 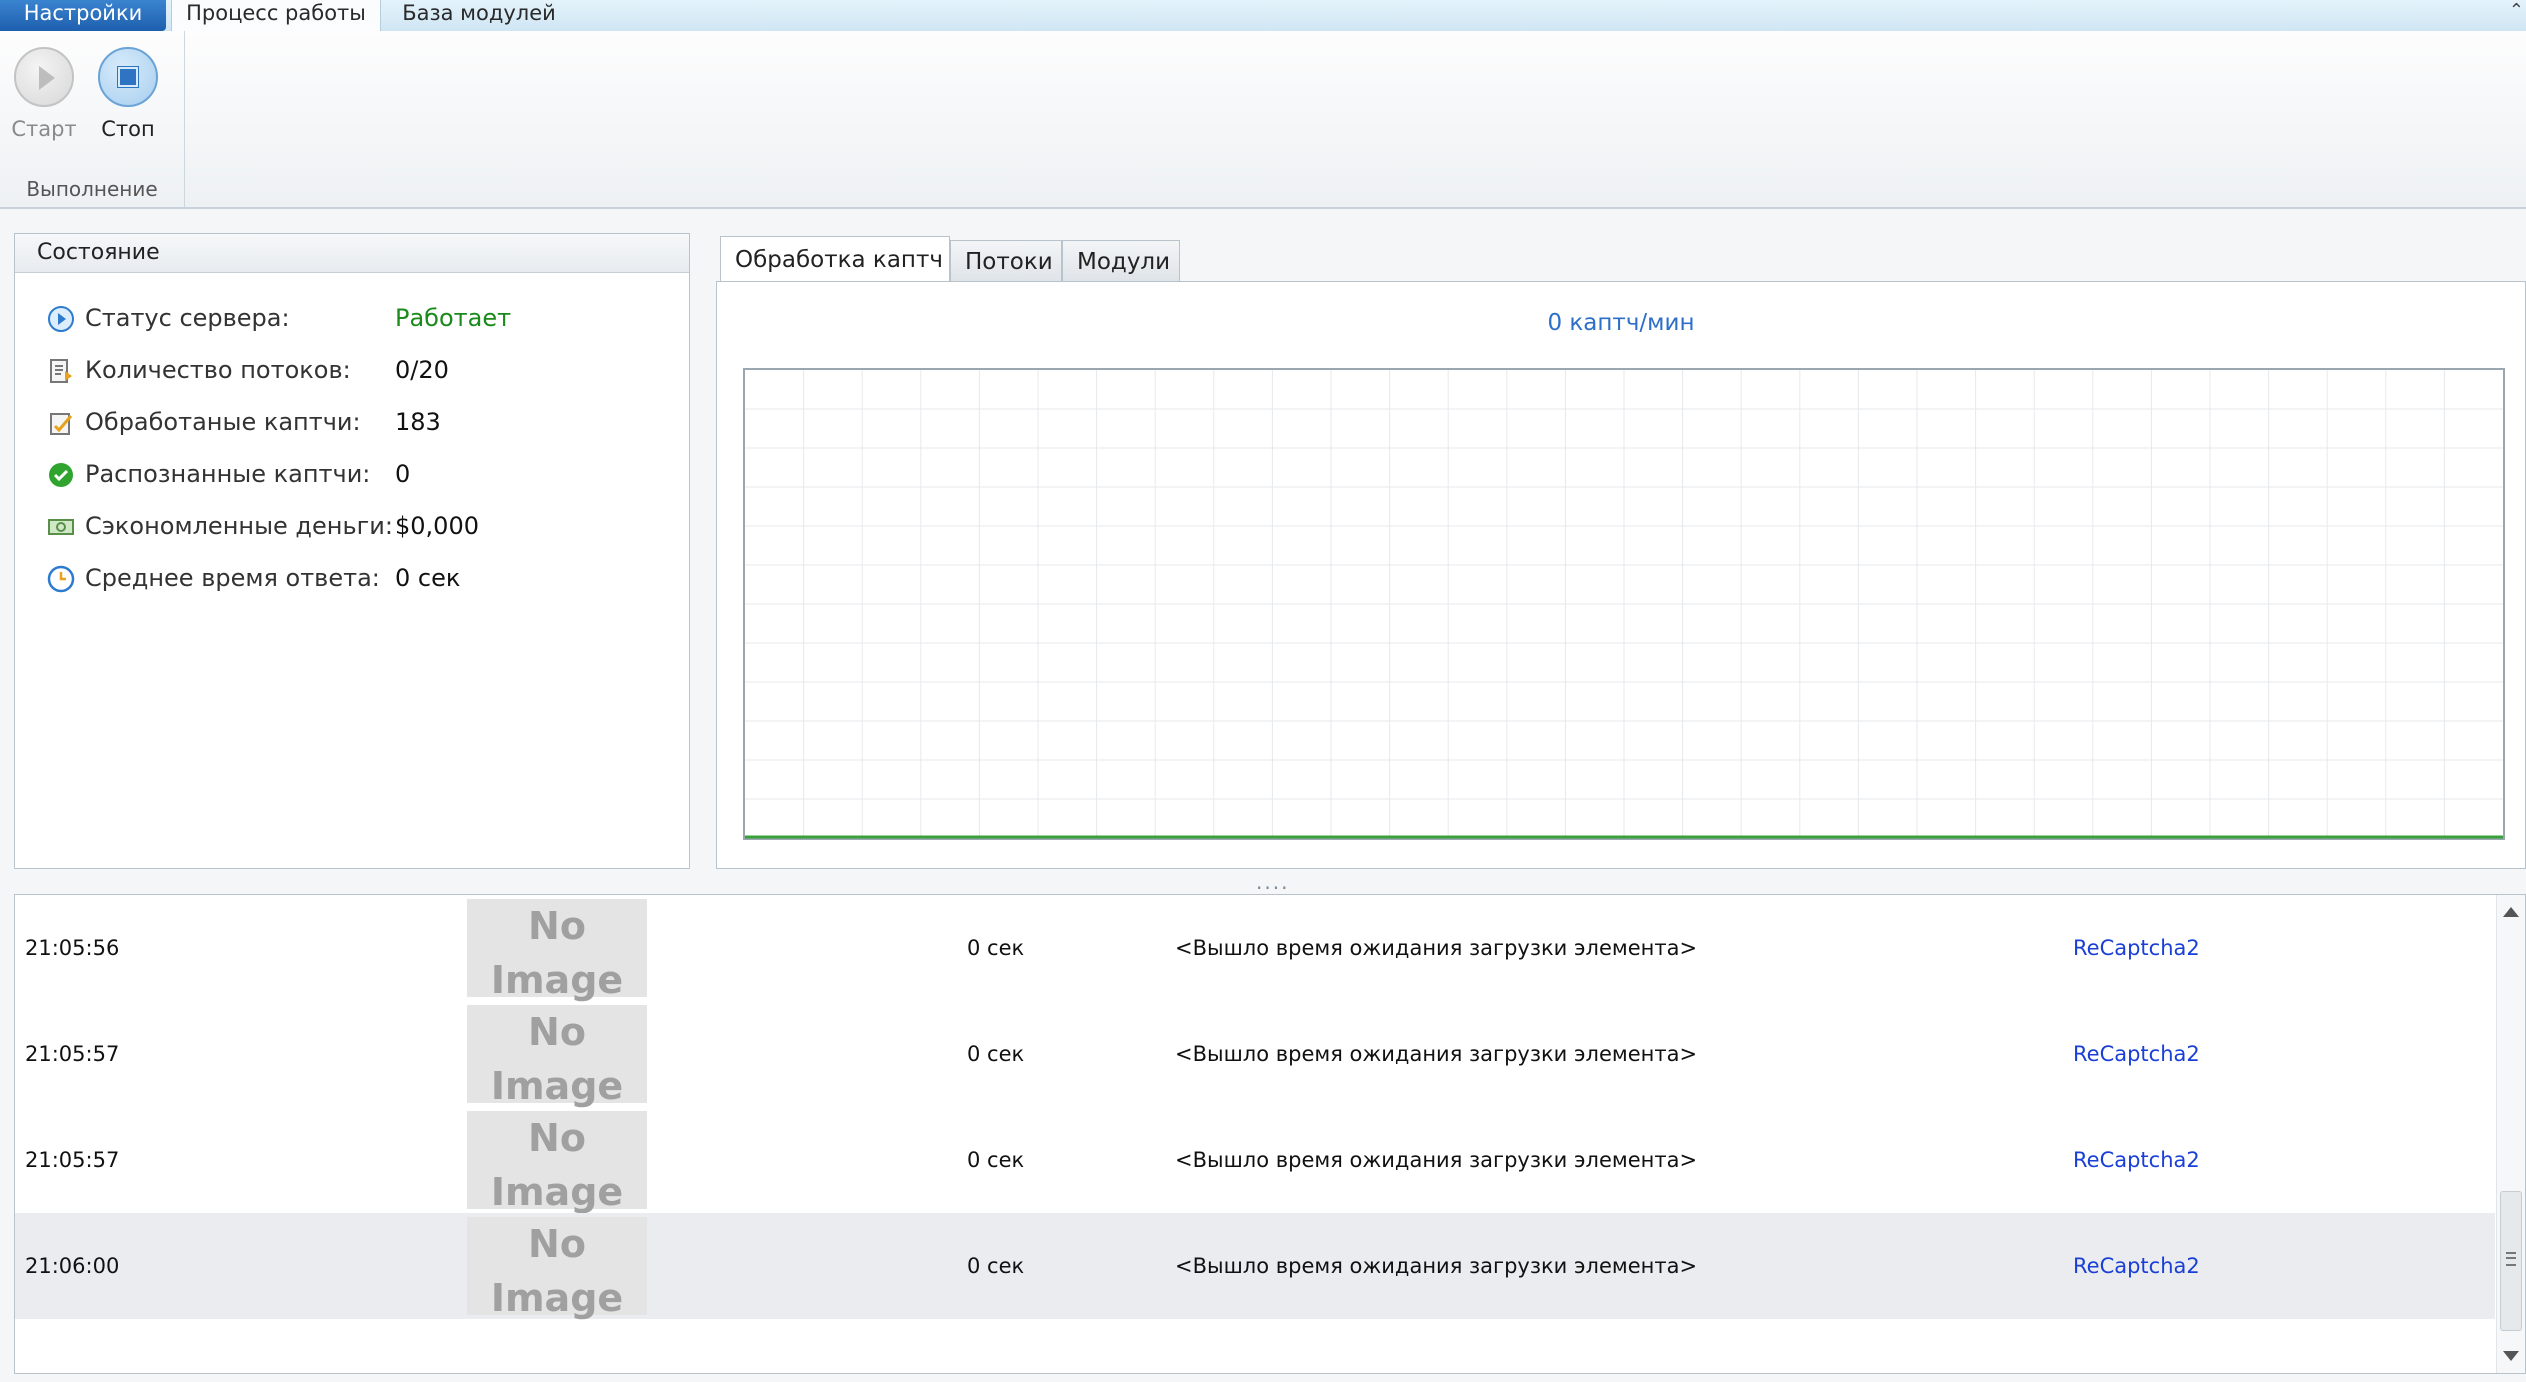 I want to click on stat-label: Статус сервера:, so click(x=187, y=318).